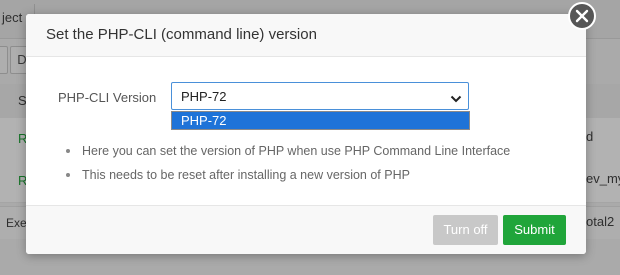  Describe the element at coordinates (204, 120) in the screenshot. I see `select-option: PHP-72` at that location.